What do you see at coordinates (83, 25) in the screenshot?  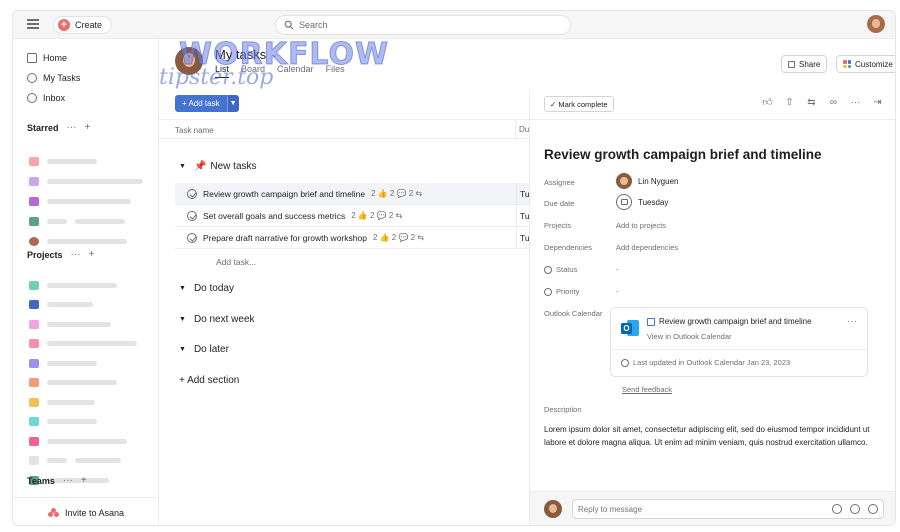 I see `create-button: + Create` at bounding box center [83, 25].